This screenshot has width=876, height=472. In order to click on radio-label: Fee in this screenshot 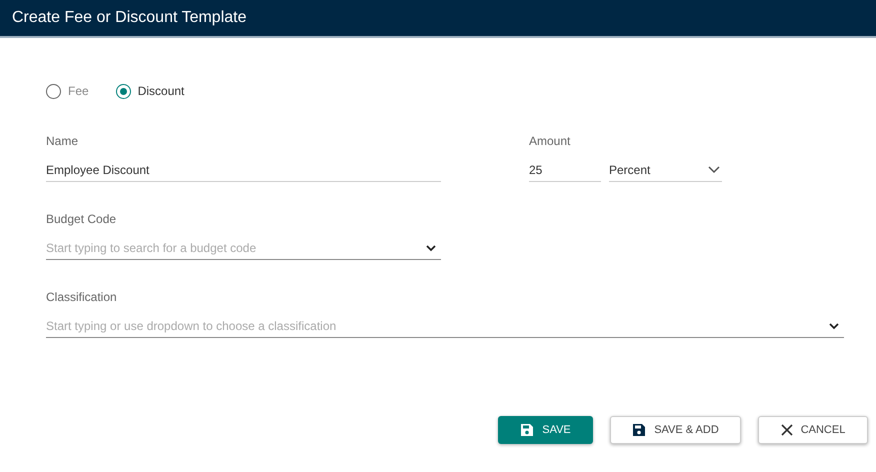, I will do `click(78, 91)`.